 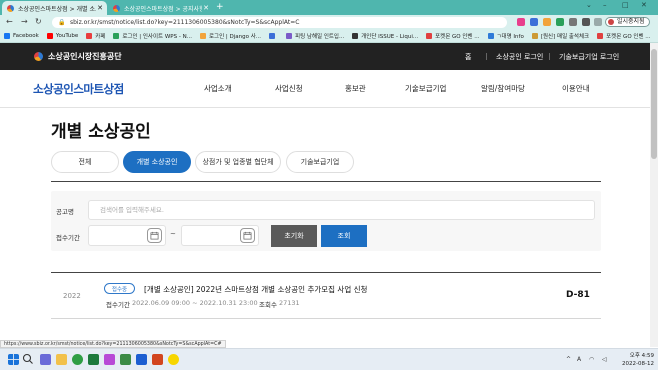 What do you see at coordinates (586, 22) in the screenshot?
I see `extensions-puzzle-icon` at bounding box center [586, 22].